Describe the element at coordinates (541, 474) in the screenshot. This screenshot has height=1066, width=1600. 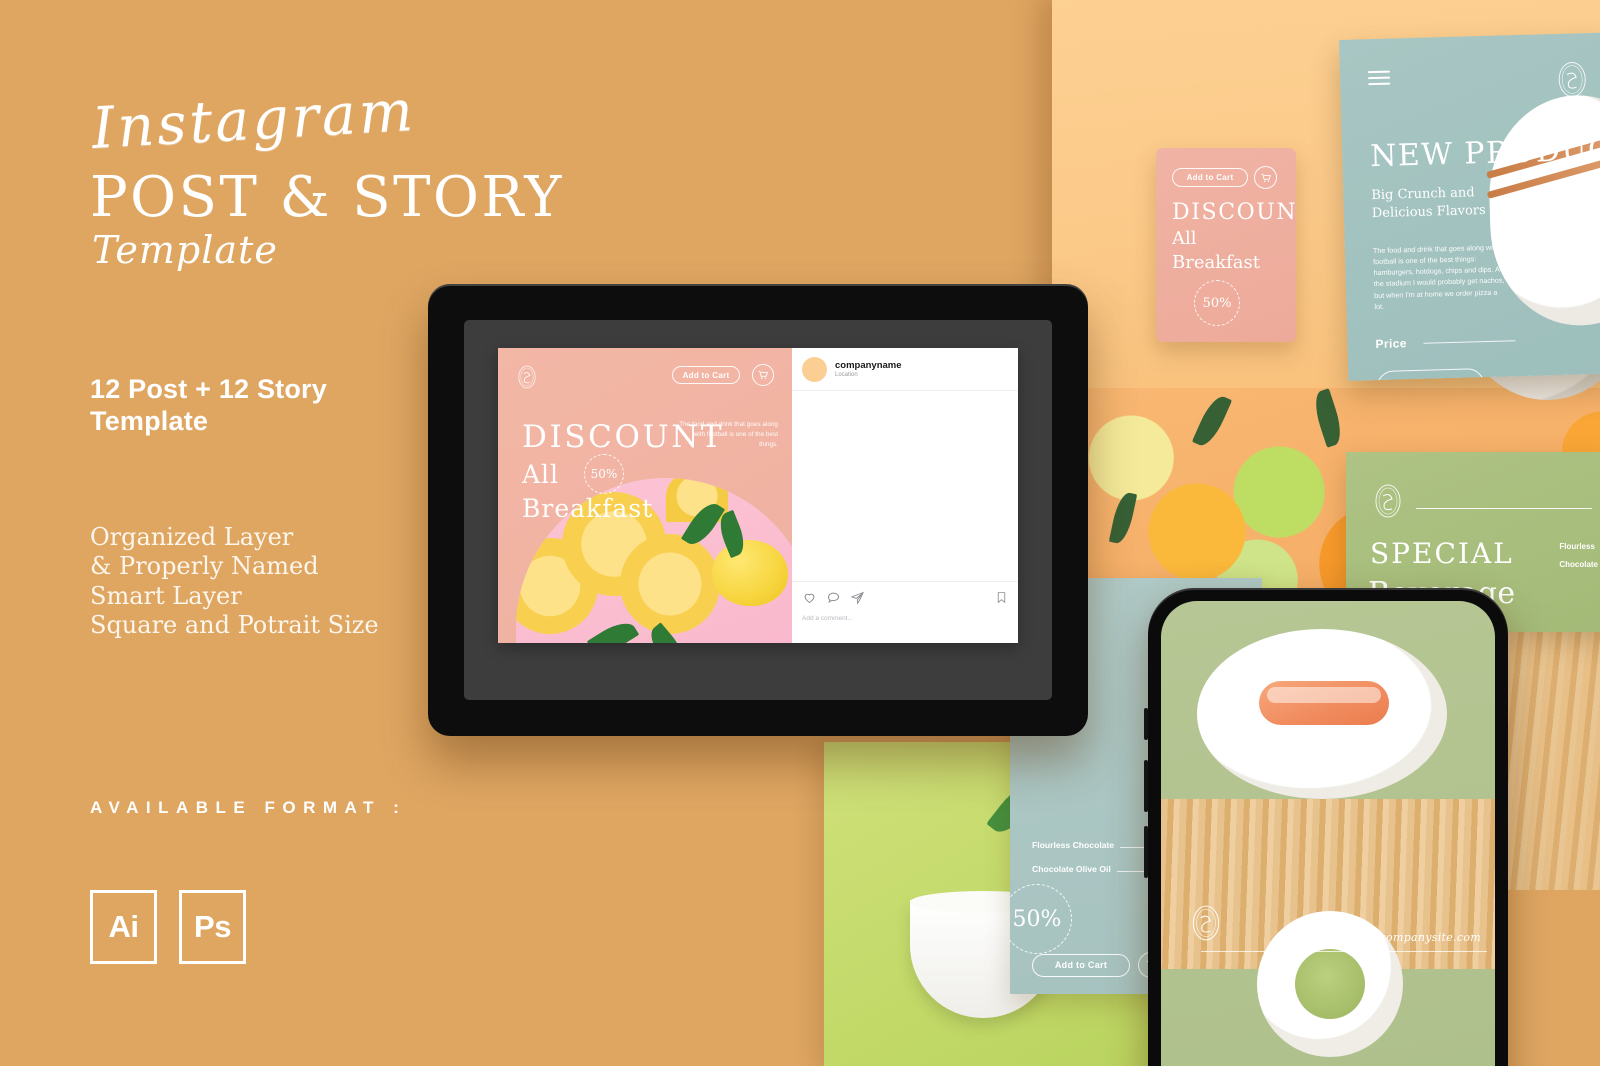
I see `post-line2: All` at that location.